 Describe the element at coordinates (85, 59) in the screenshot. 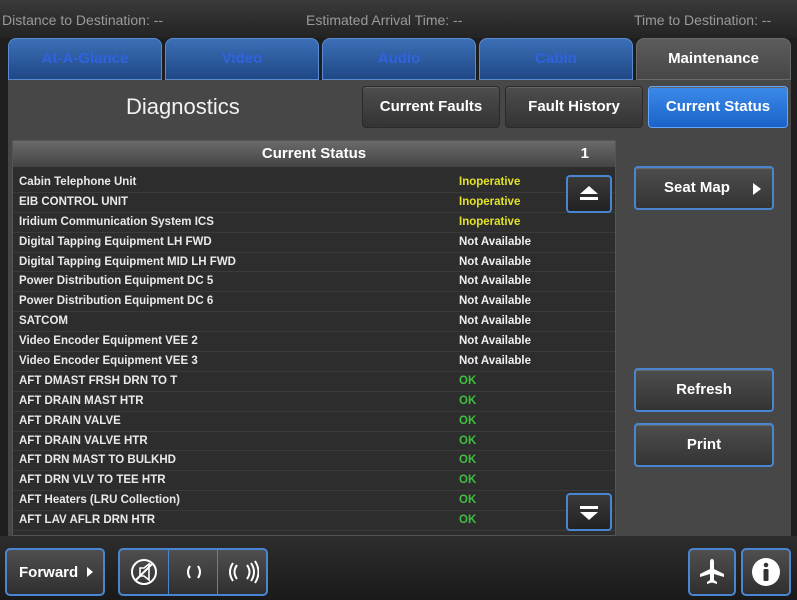

I see `tab-at-a-glance: At-A-Glance` at that location.